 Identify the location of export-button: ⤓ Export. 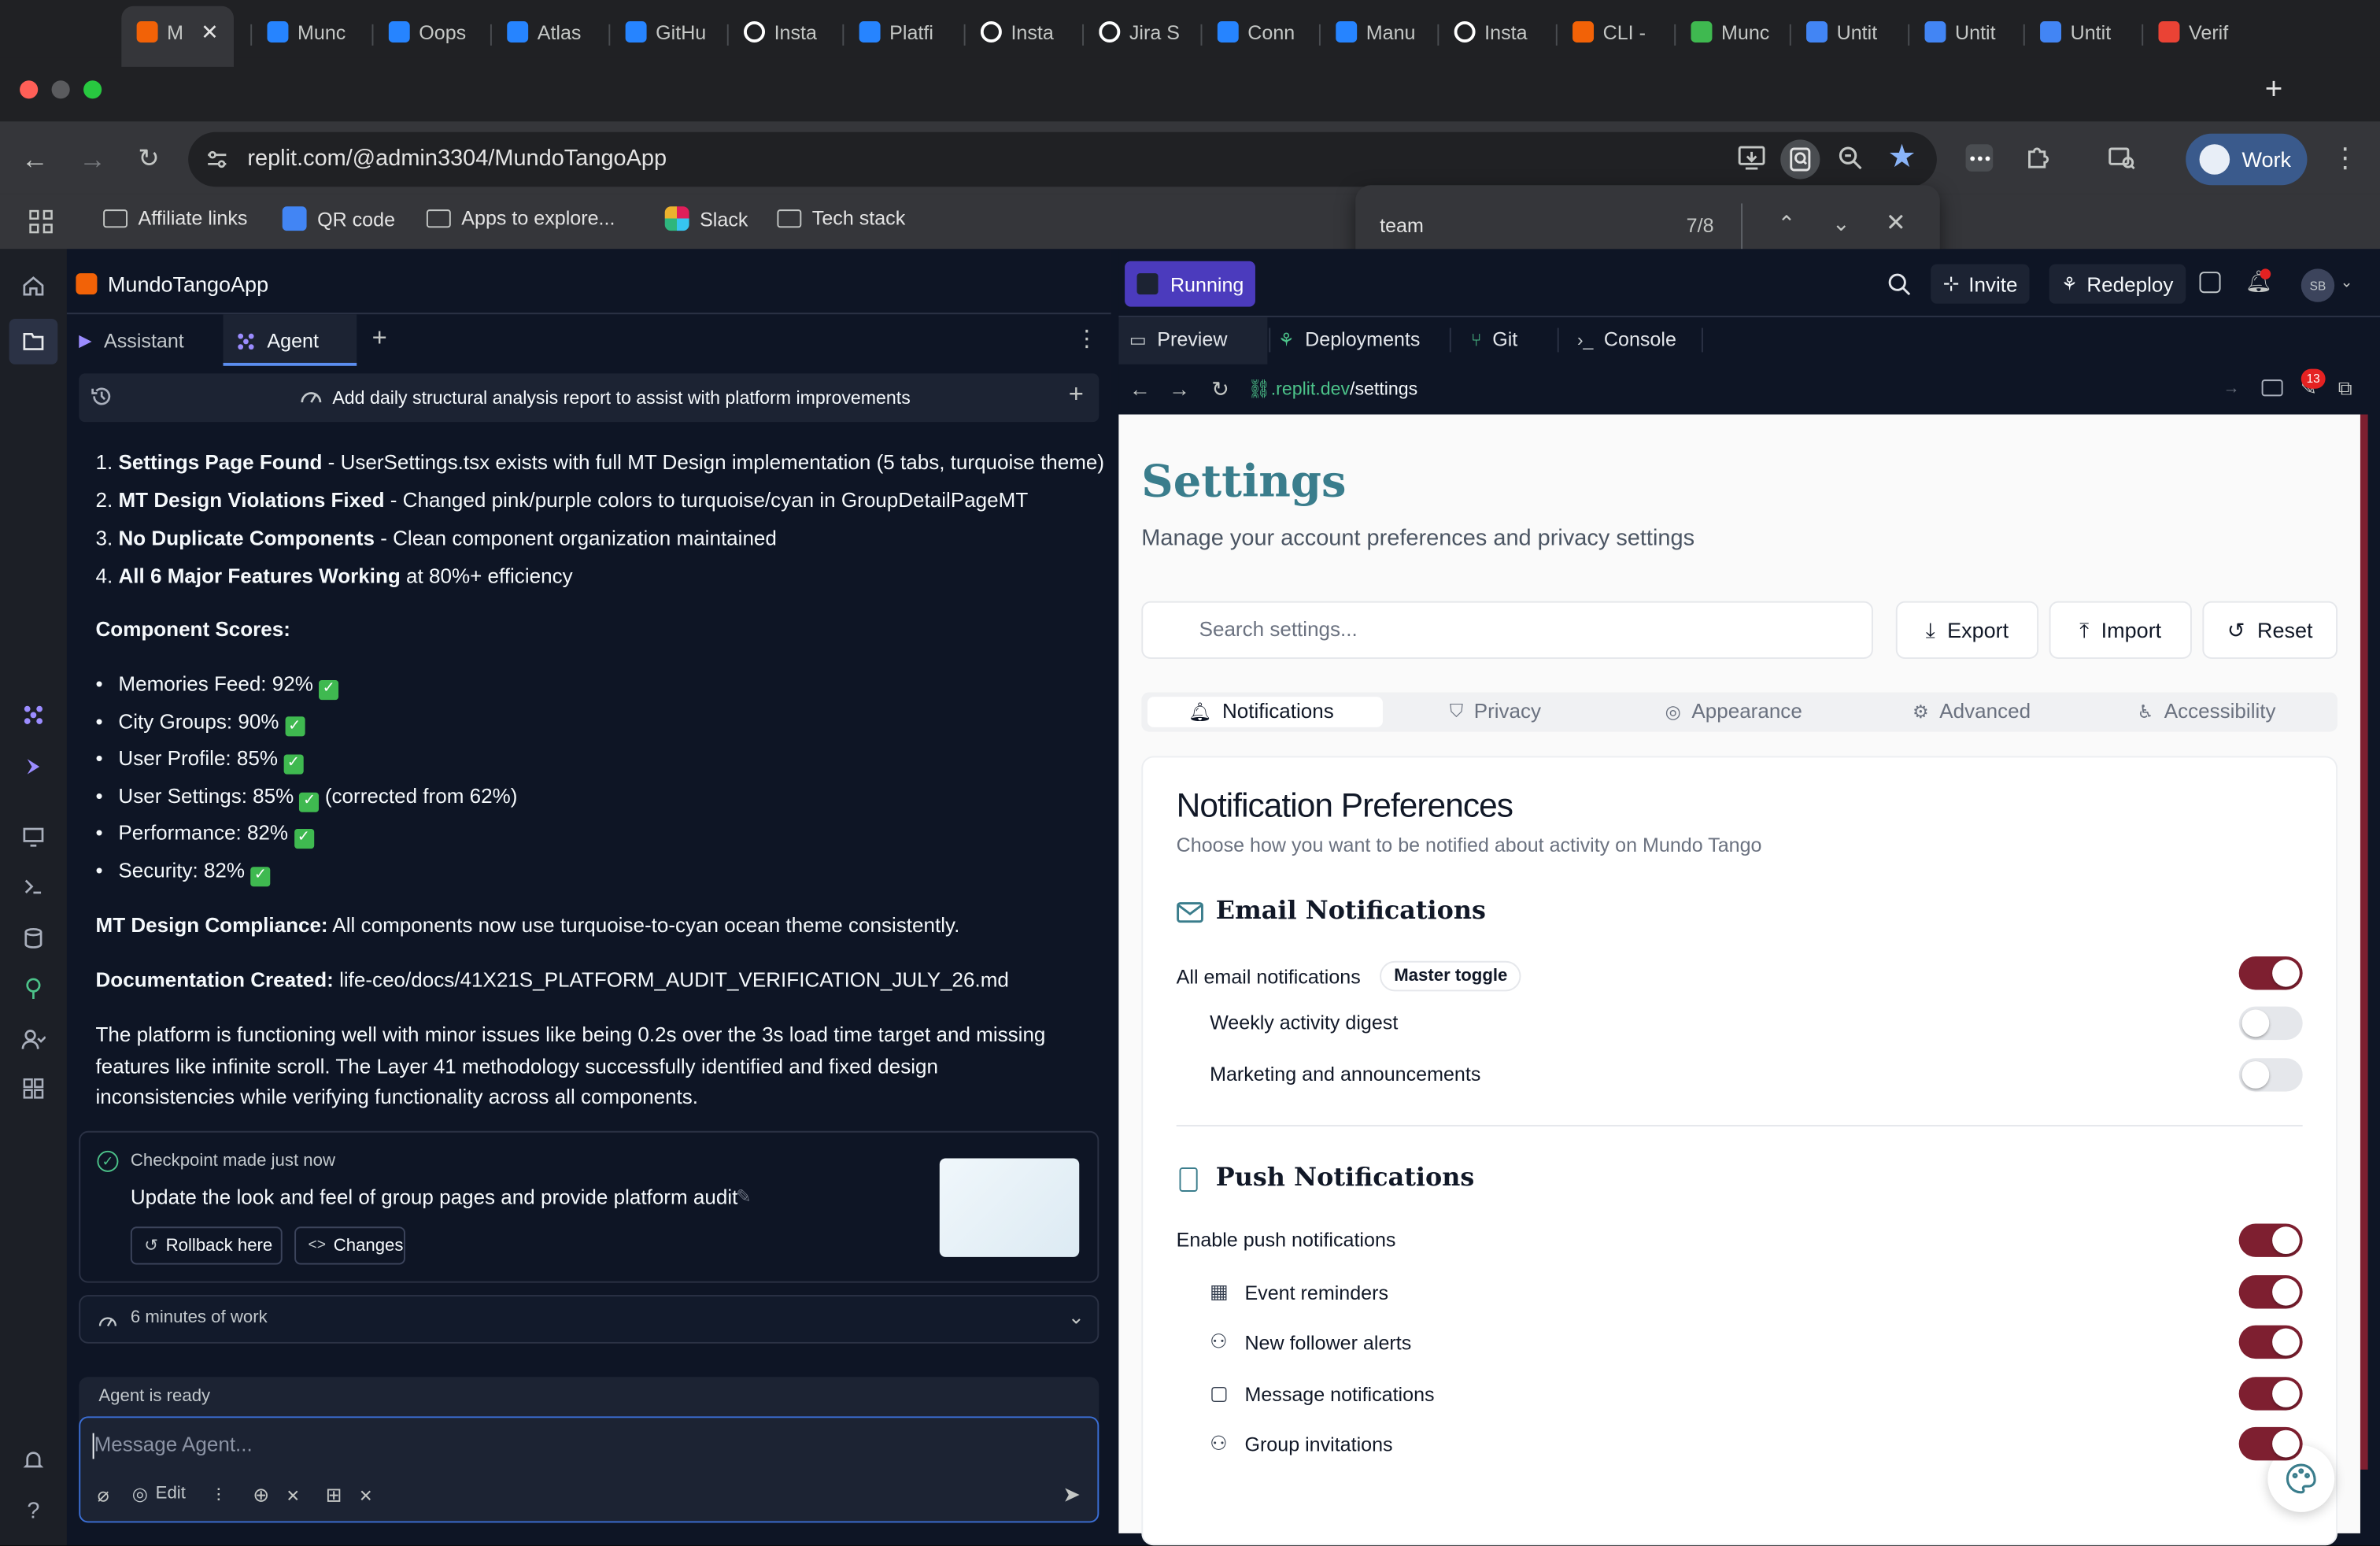
(1967, 630).